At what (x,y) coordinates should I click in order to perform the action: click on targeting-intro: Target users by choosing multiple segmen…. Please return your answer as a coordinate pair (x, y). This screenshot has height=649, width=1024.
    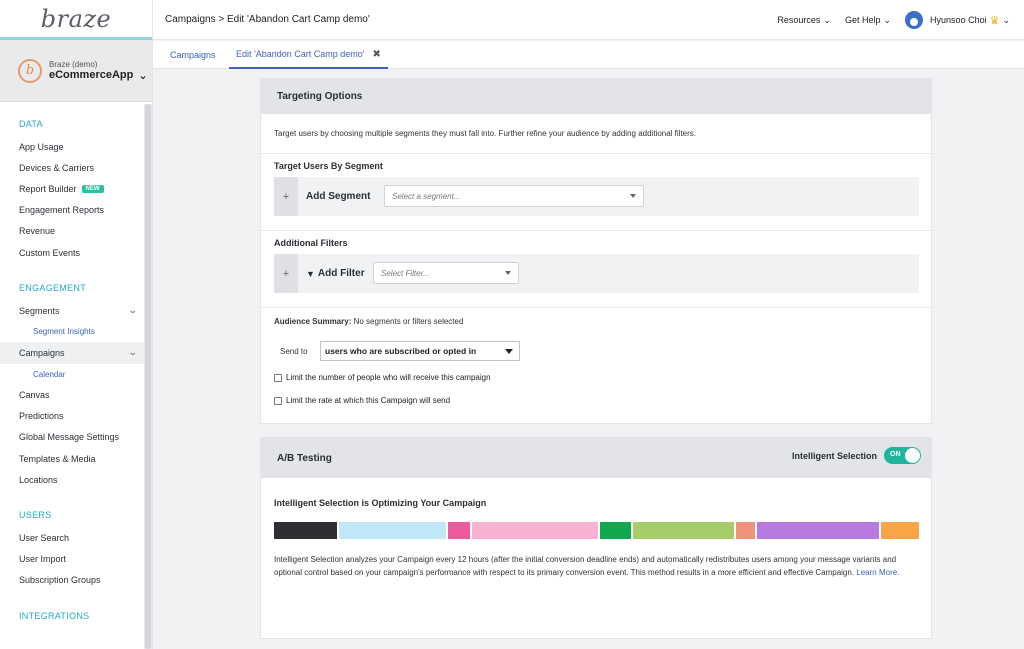
    Looking at the image, I should click on (485, 133).